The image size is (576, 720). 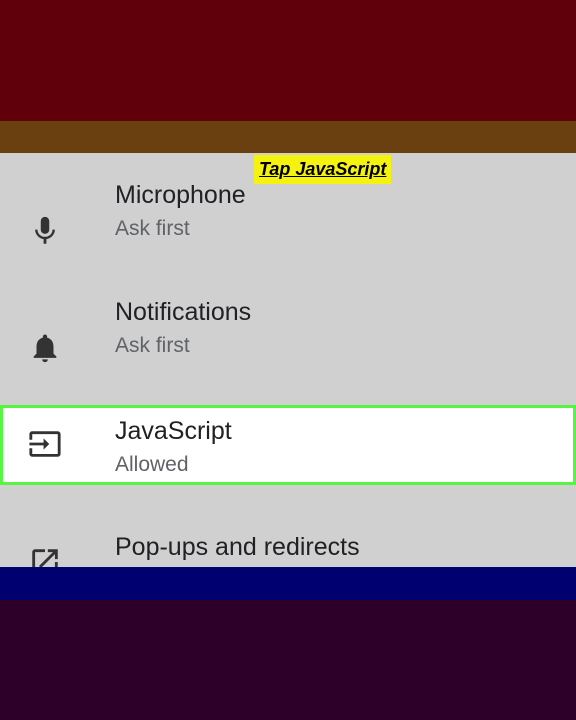 What do you see at coordinates (45, 444) in the screenshot?
I see `input-arrow-icon` at bounding box center [45, 444].